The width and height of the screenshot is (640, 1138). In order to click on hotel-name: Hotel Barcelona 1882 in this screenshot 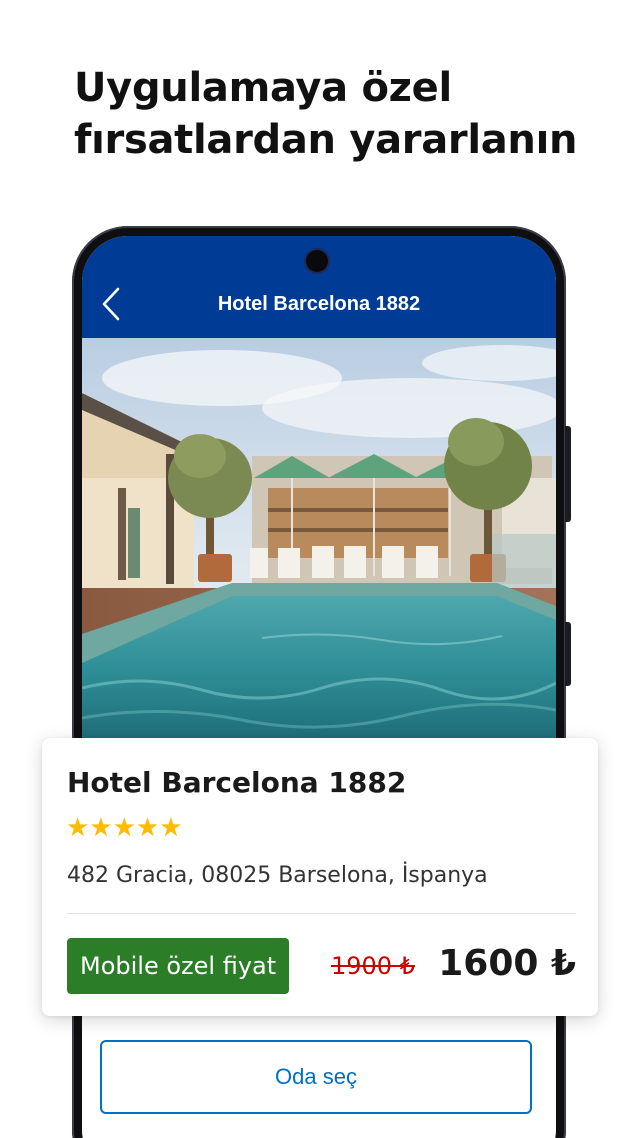, I will do `click(237, 782)`.